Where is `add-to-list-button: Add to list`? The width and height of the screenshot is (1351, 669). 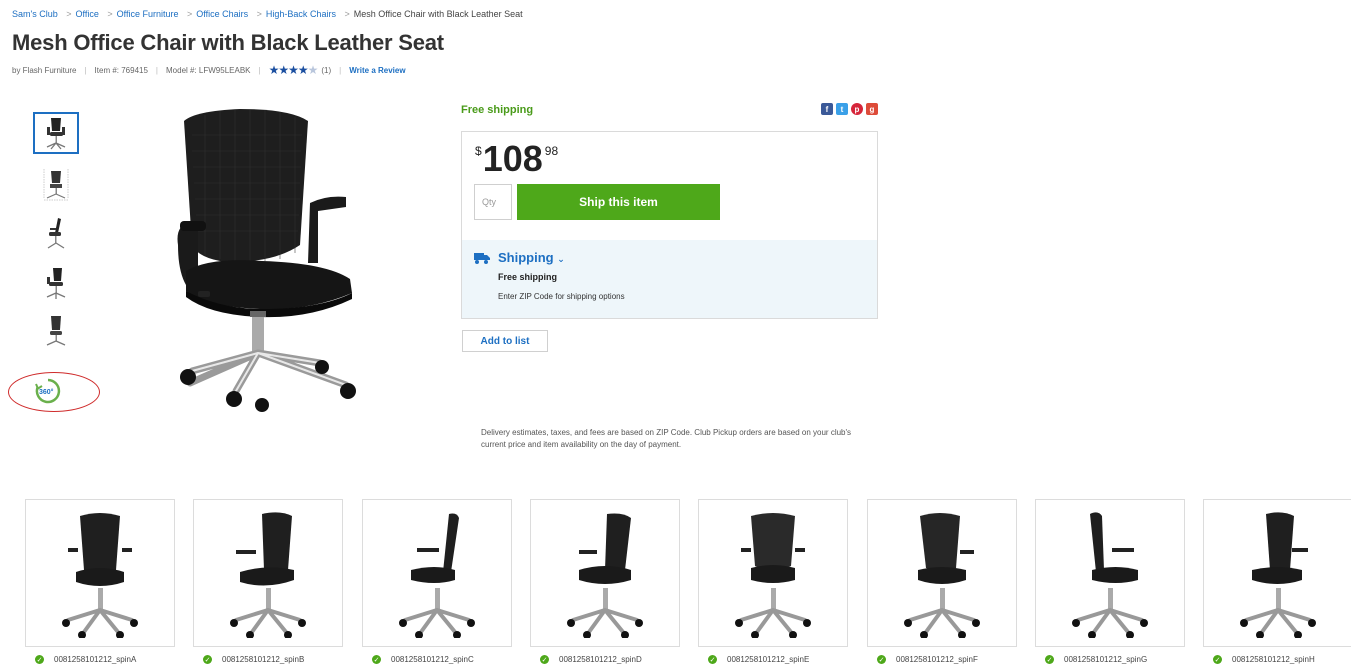
add-to-list-button: Add to list is located at coordinates (505, 341).